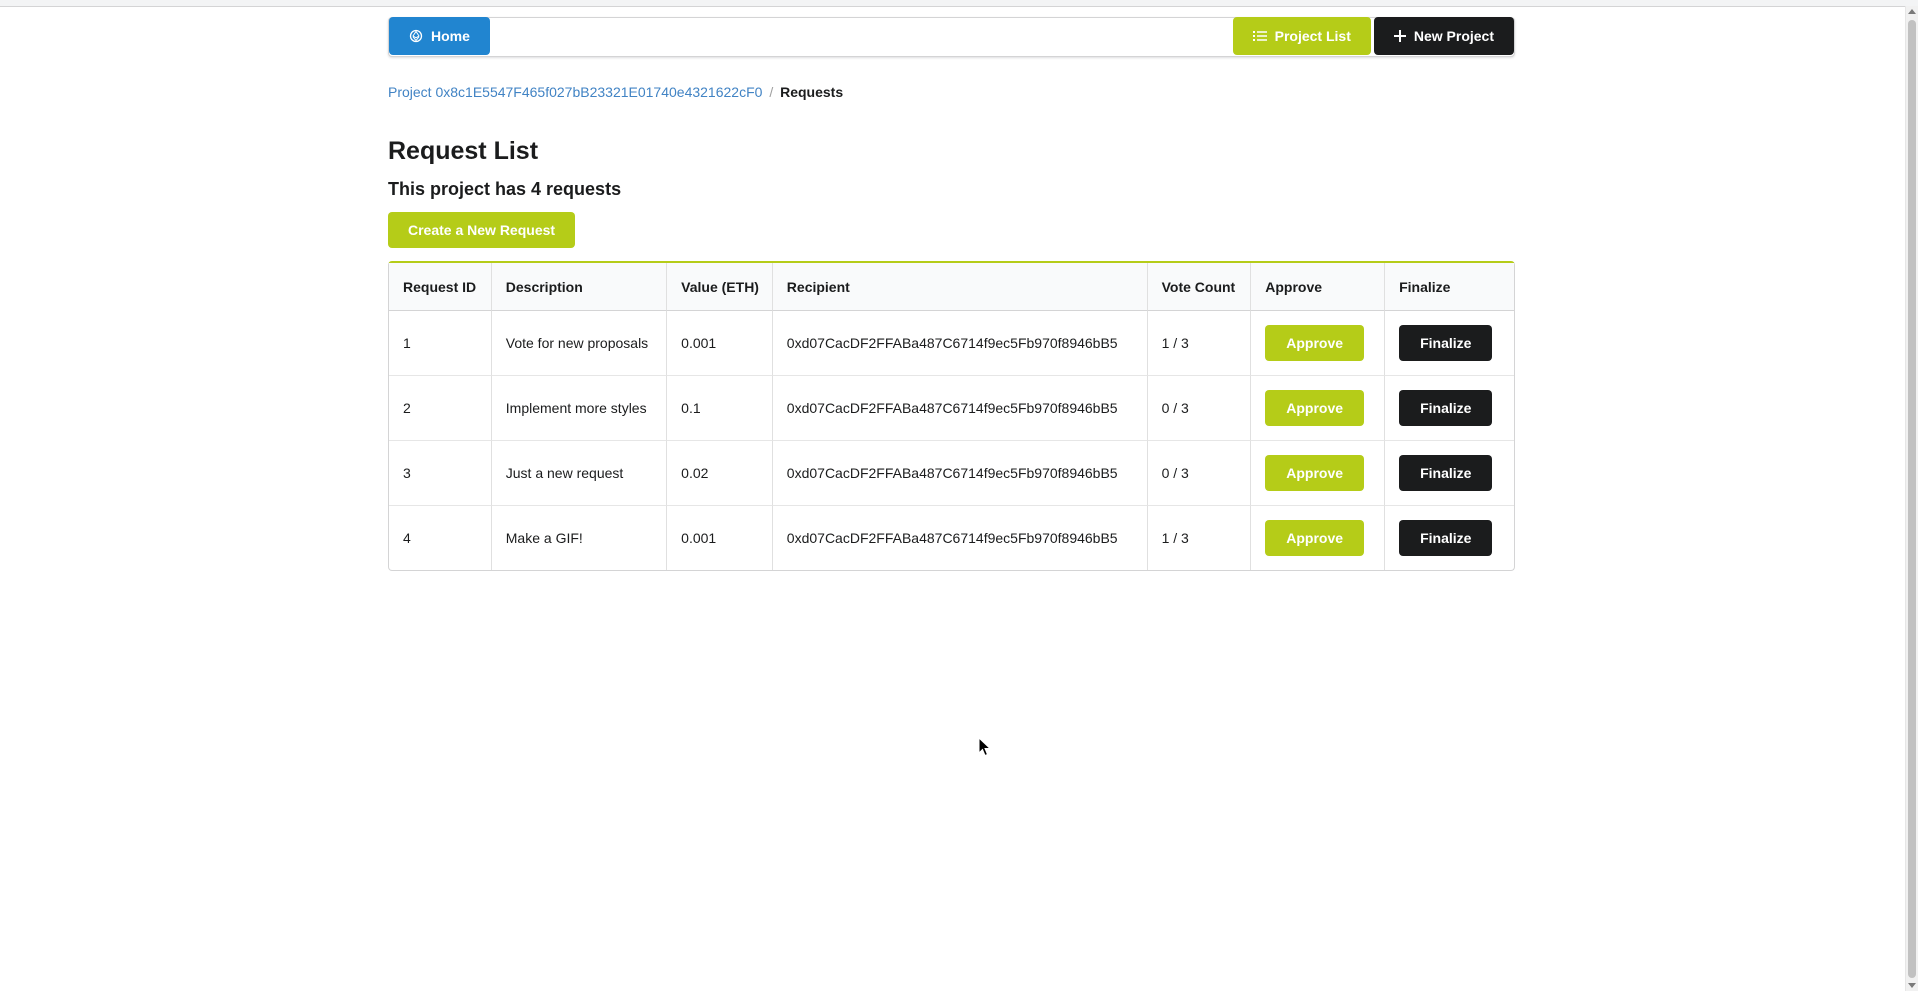  What do you see at coordinates (578, 472) in the screenshot?
I see `cell-description: Just a new request` at bounding box center [578, 472].